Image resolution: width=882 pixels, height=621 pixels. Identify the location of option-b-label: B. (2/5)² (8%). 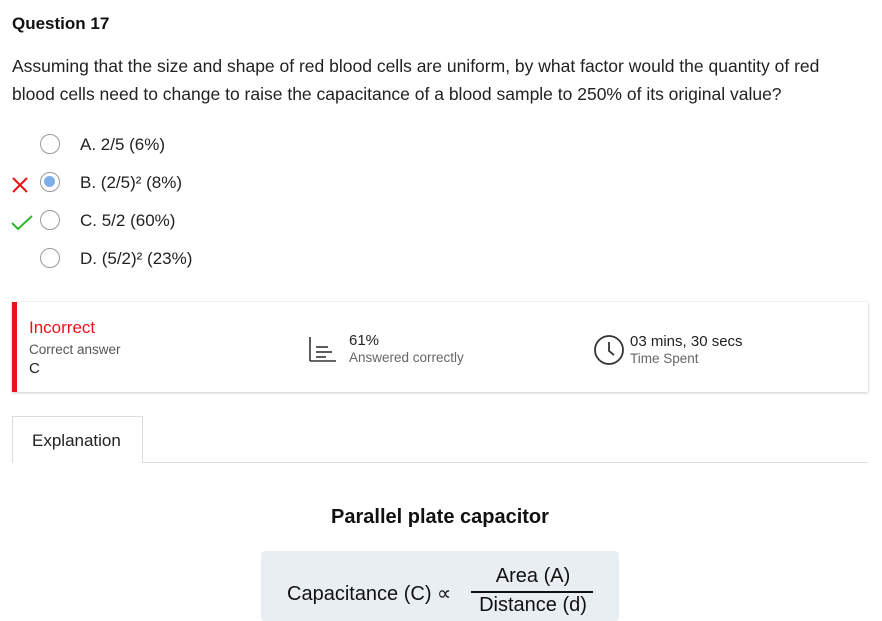
(131, 182).